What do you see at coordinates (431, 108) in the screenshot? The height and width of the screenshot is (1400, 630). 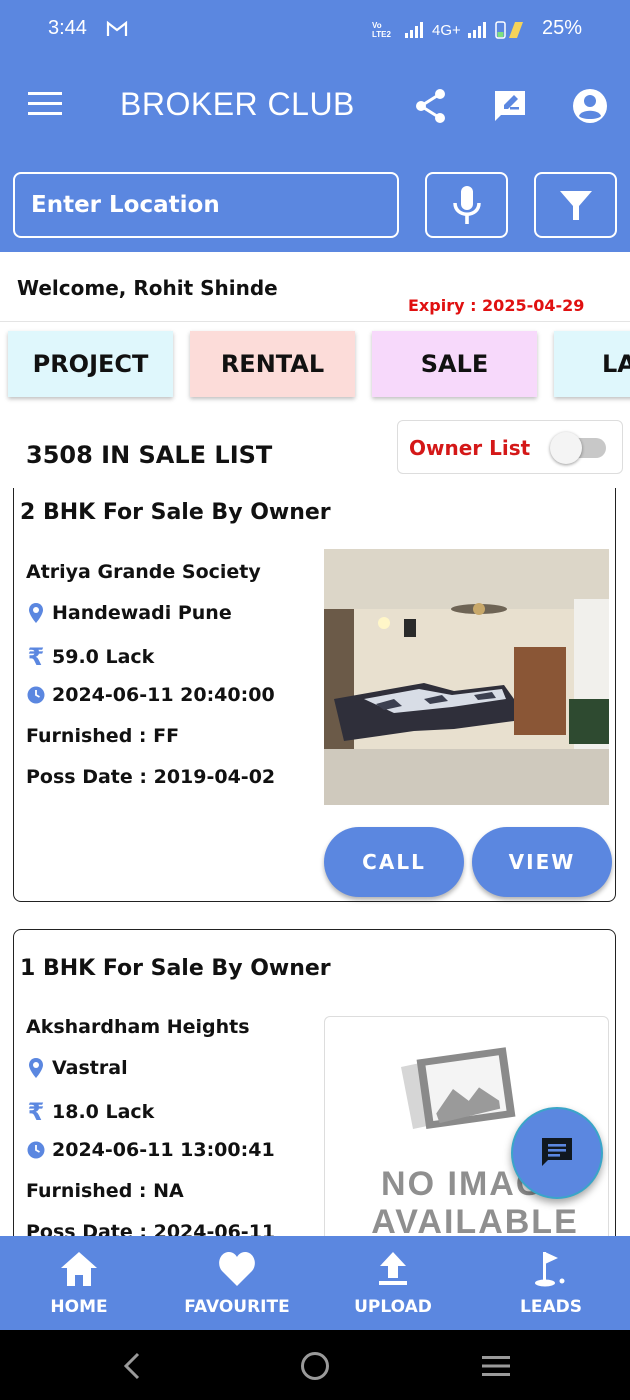 I see `share-icon` at bounding box center [431, 108].